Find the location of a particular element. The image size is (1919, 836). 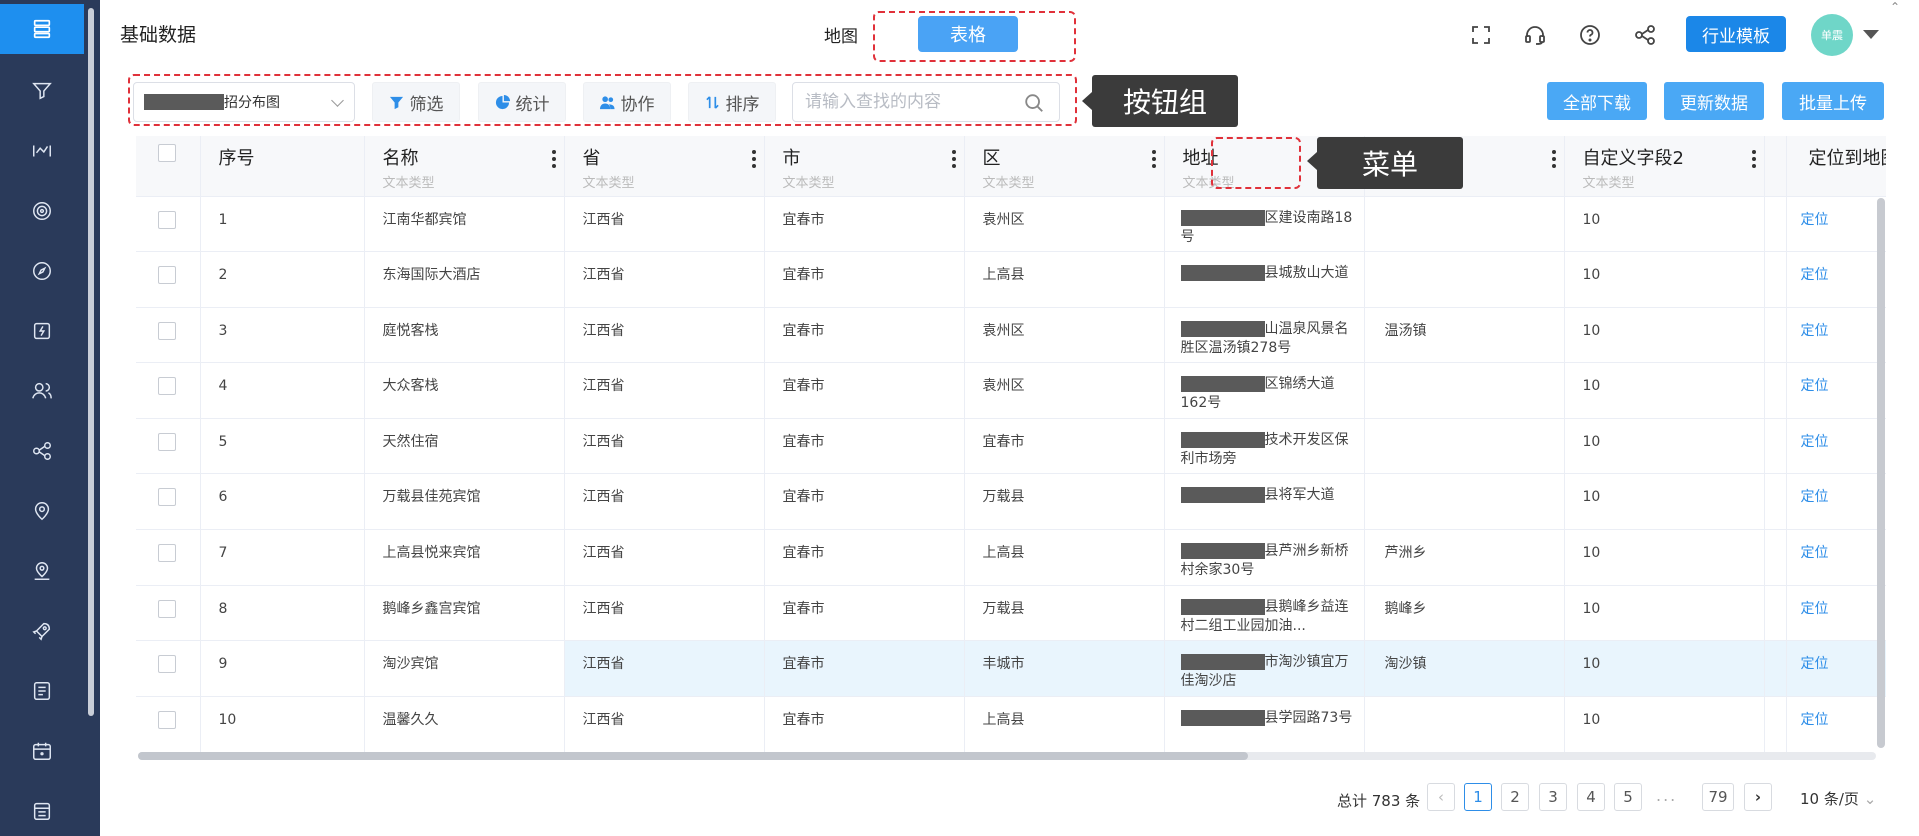

cell-addr: 县城敖山大道 is located at coordinates (1264, 279).